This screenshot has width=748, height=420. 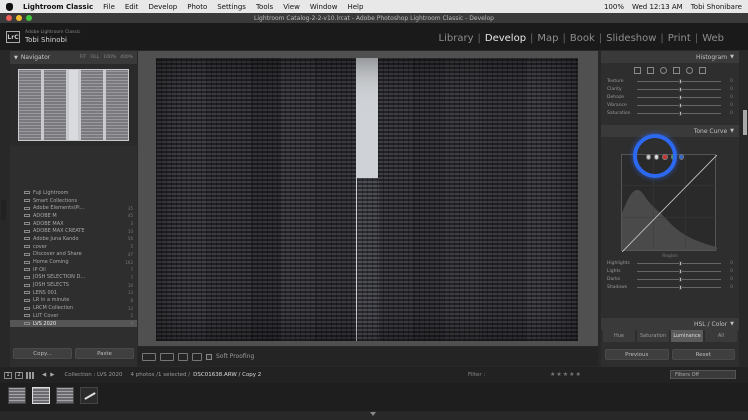 What do you see at coordinates (456, 38) in the screenshot?
I see `module-library: Library` at bounding box center [456, 38].